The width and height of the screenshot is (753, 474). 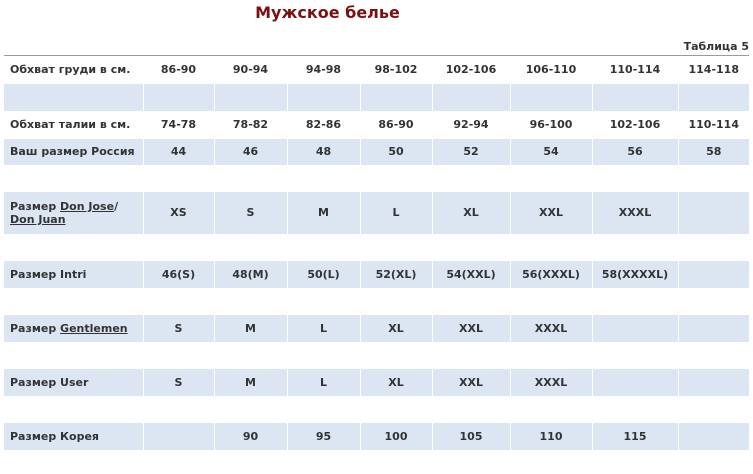 What do you see at coordinates (550, 69) in the screenshot?
I see `cell: 106-110` at bounding box center [550, 69].